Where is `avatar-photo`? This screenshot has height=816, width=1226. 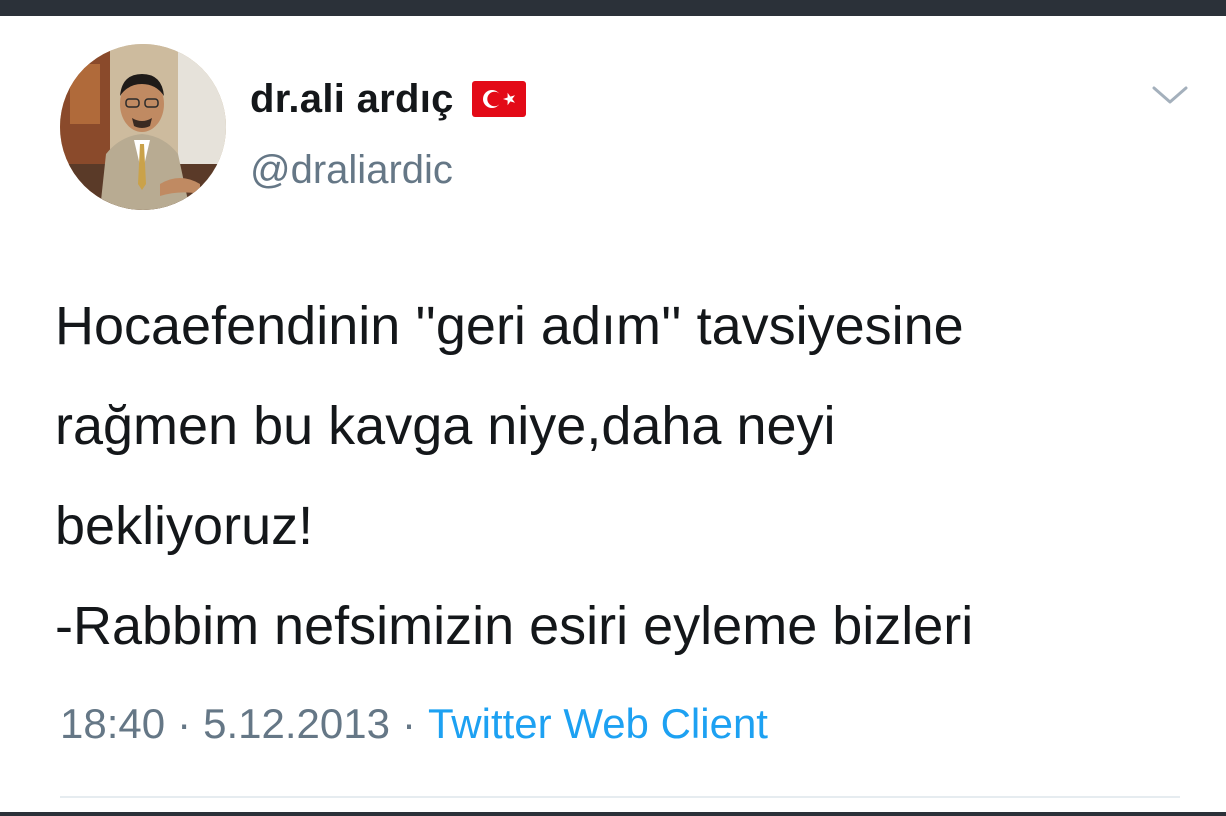
avatar-photo is located at coordinates (143, 127).